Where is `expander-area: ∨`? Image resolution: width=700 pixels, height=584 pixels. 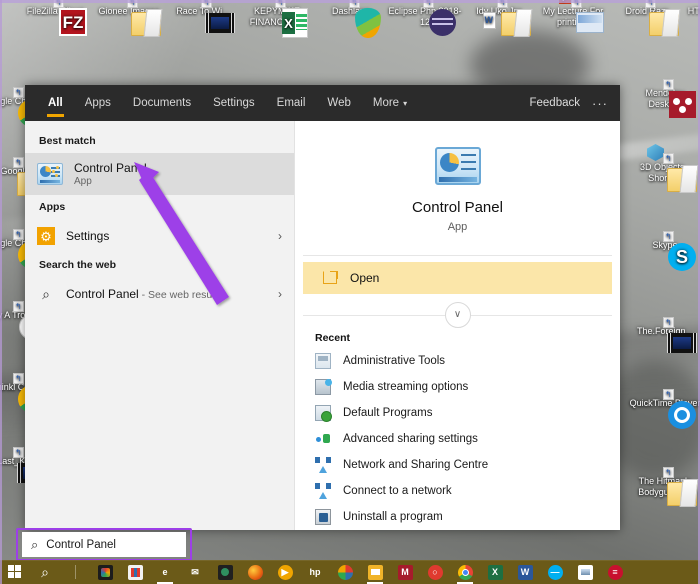
expander-area: ∨ is located at coordinates (457, 314).